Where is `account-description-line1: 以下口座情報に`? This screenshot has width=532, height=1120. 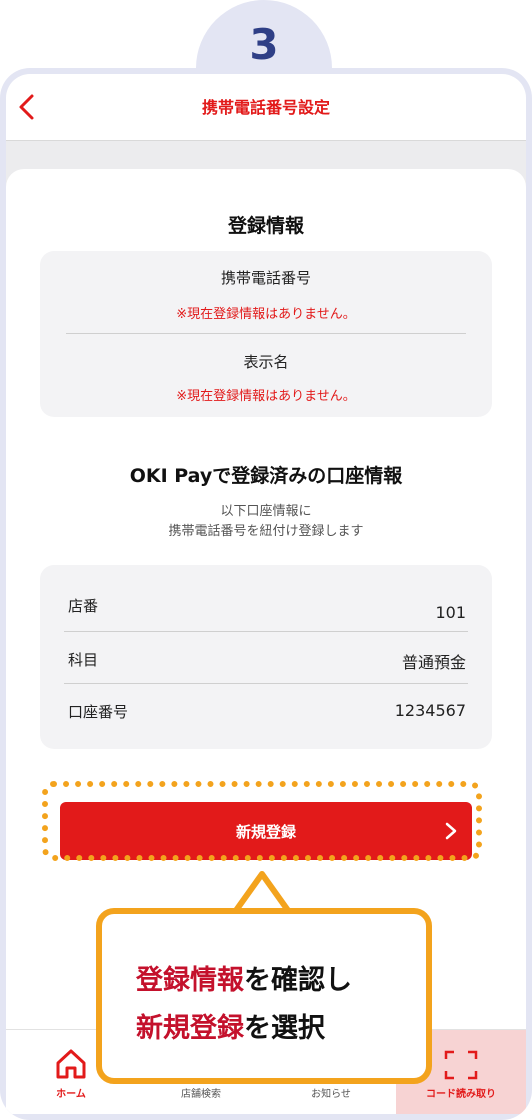
account-description-line1: 以下口座情報に is located at coordinates (266, 511).